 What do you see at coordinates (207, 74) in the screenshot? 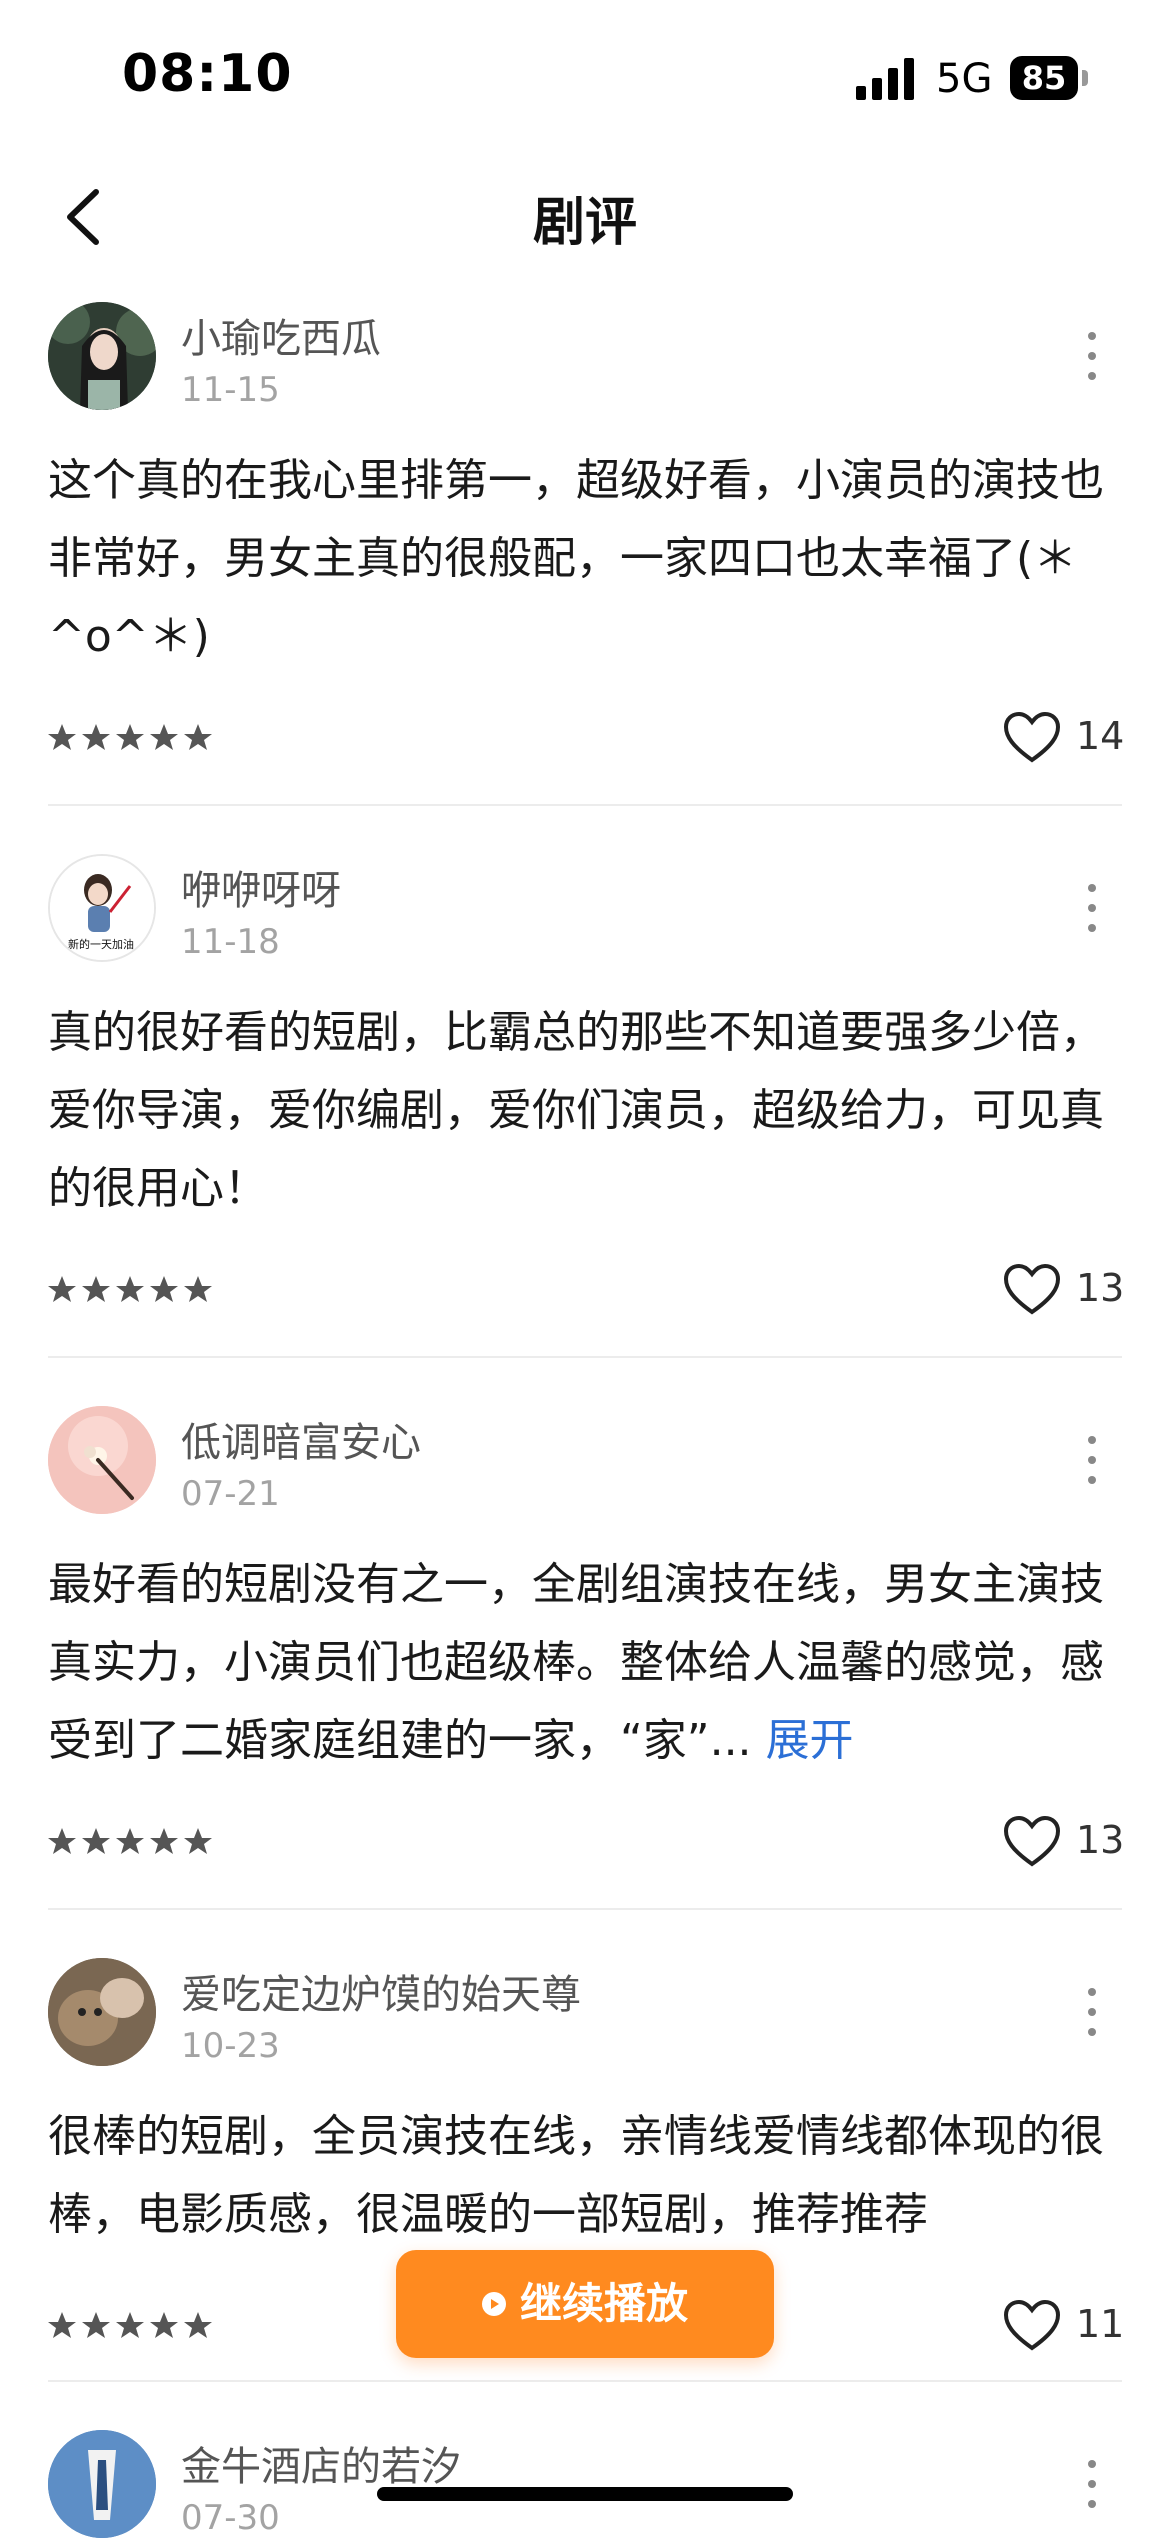
I see `status-time: 08:10` at bounding box center [207, 74].